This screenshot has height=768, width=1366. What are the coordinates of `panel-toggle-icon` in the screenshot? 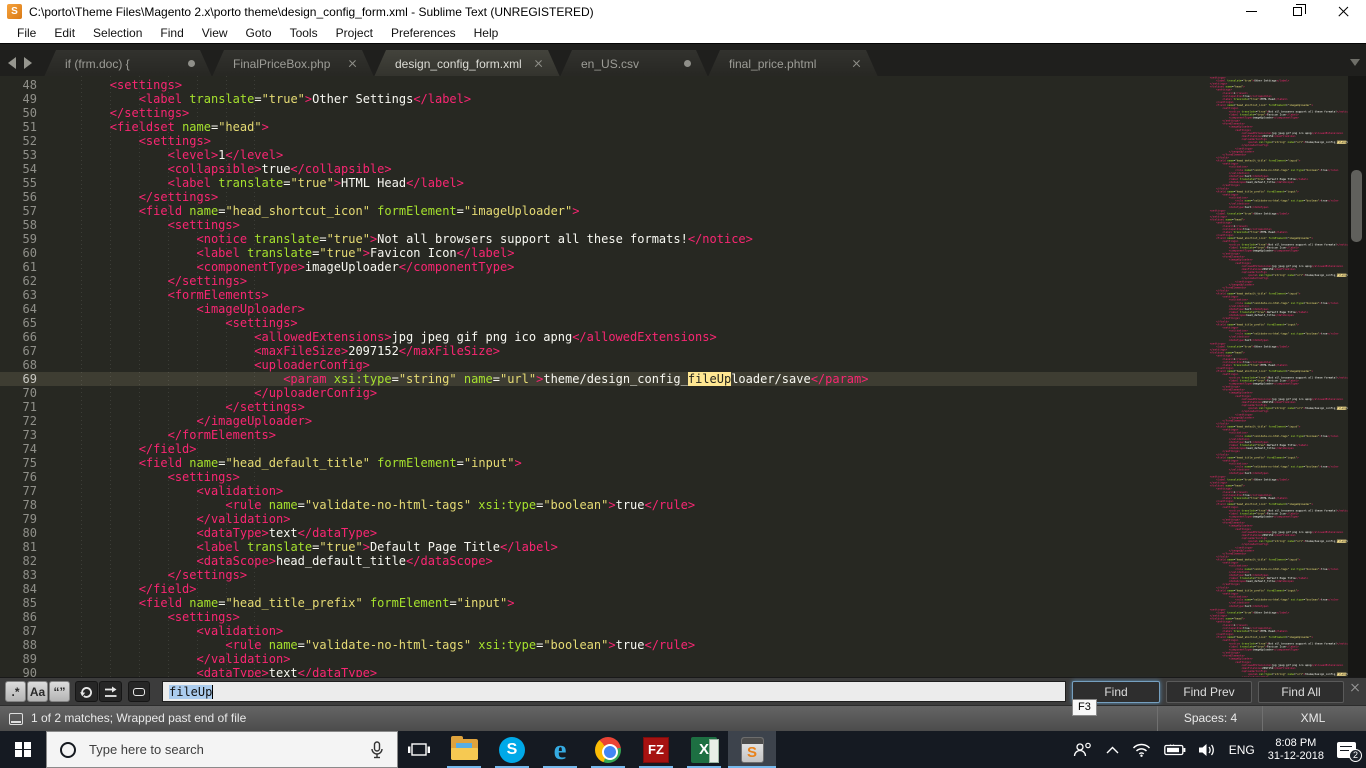 It's located at (16, 719).